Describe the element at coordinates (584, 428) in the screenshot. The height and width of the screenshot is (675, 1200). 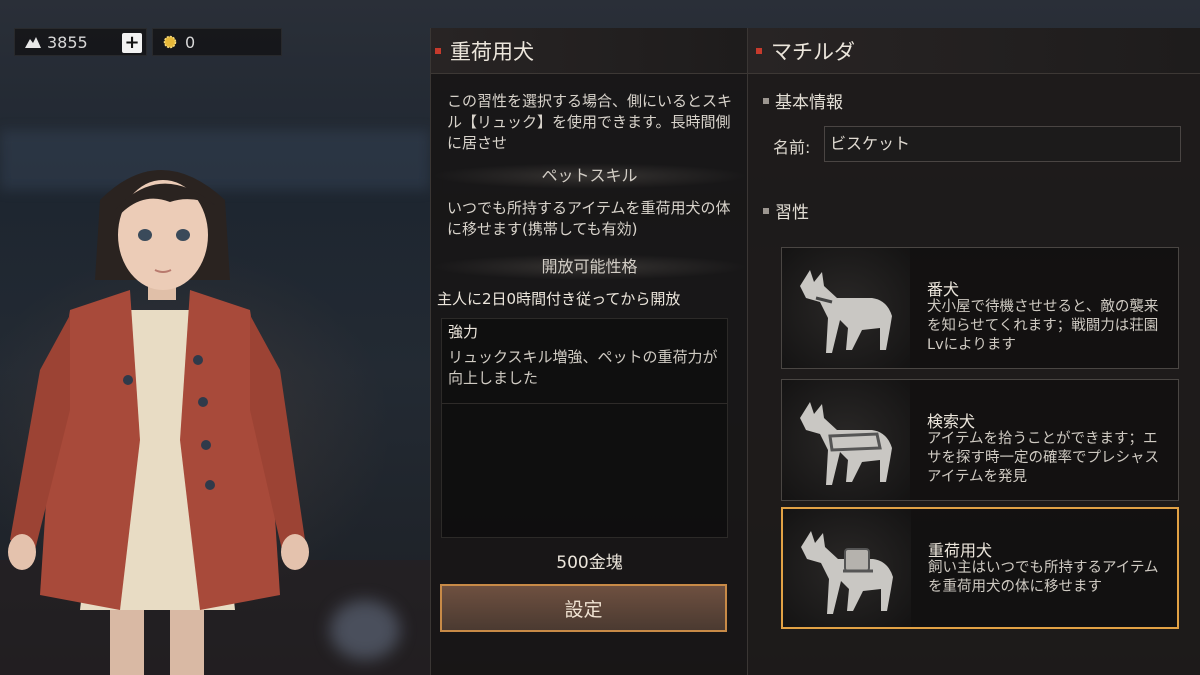
I see `trait-list: 強力 リュックスキル増強、ペットの重荷力が向上しました` at that location.